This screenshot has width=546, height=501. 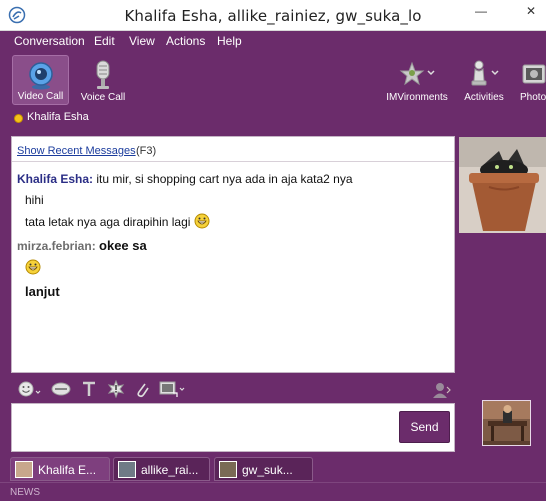 What do you see at coordinates (58, 117) in the screenshot?
I see `contact-name: Khalifa Esha` at bounding box center [58, 117].